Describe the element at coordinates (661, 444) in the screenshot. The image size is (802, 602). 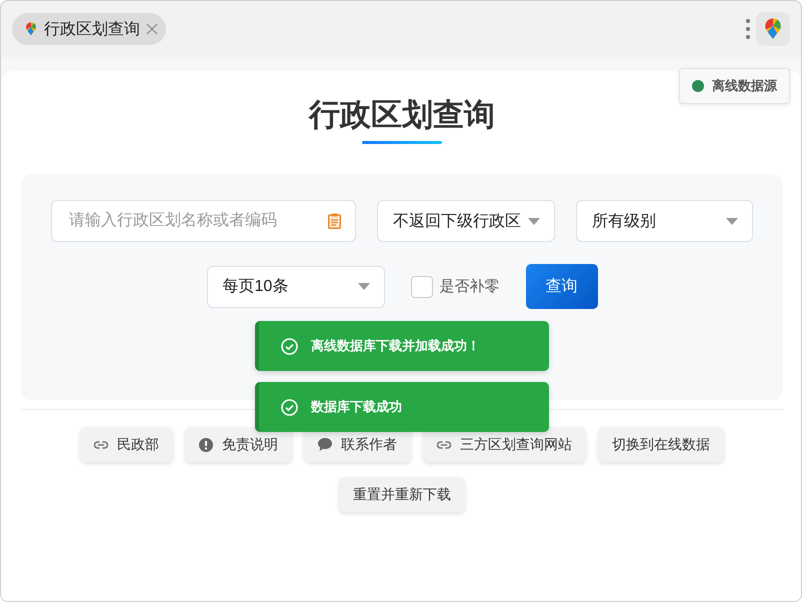
I see `link-button: 切换到在线数据` at that location.